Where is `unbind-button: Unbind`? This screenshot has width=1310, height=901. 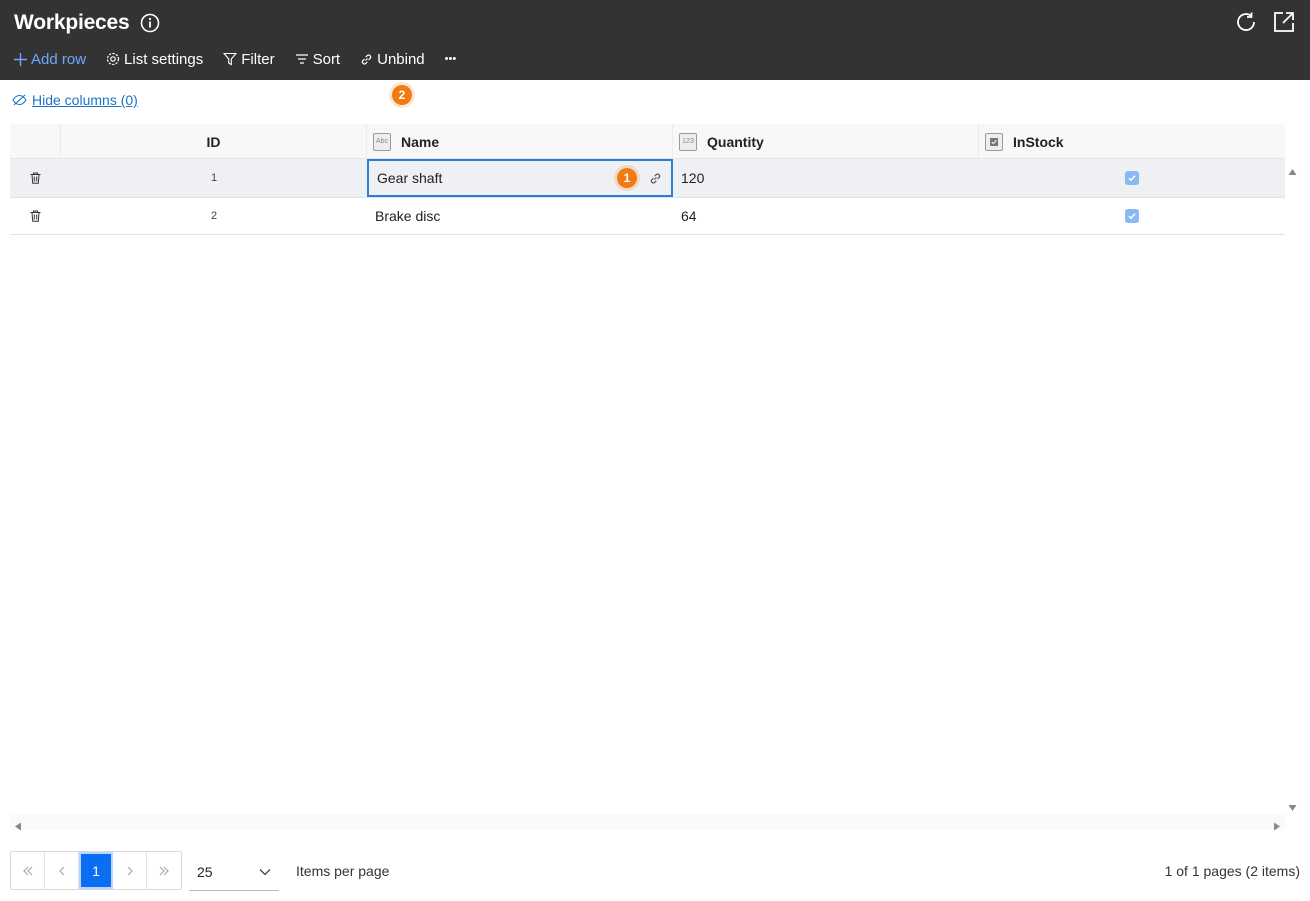 unbind-button: Unbind is located at coordinates (392, 59).